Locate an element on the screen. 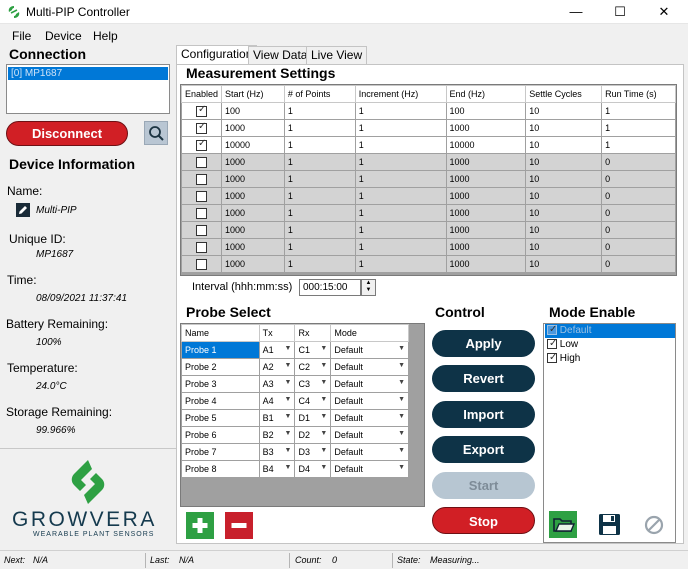 Image resolution: width=688 pixels, height=569 pixels. disconnect-button: Disconnect is located at coordinates (67, 133).